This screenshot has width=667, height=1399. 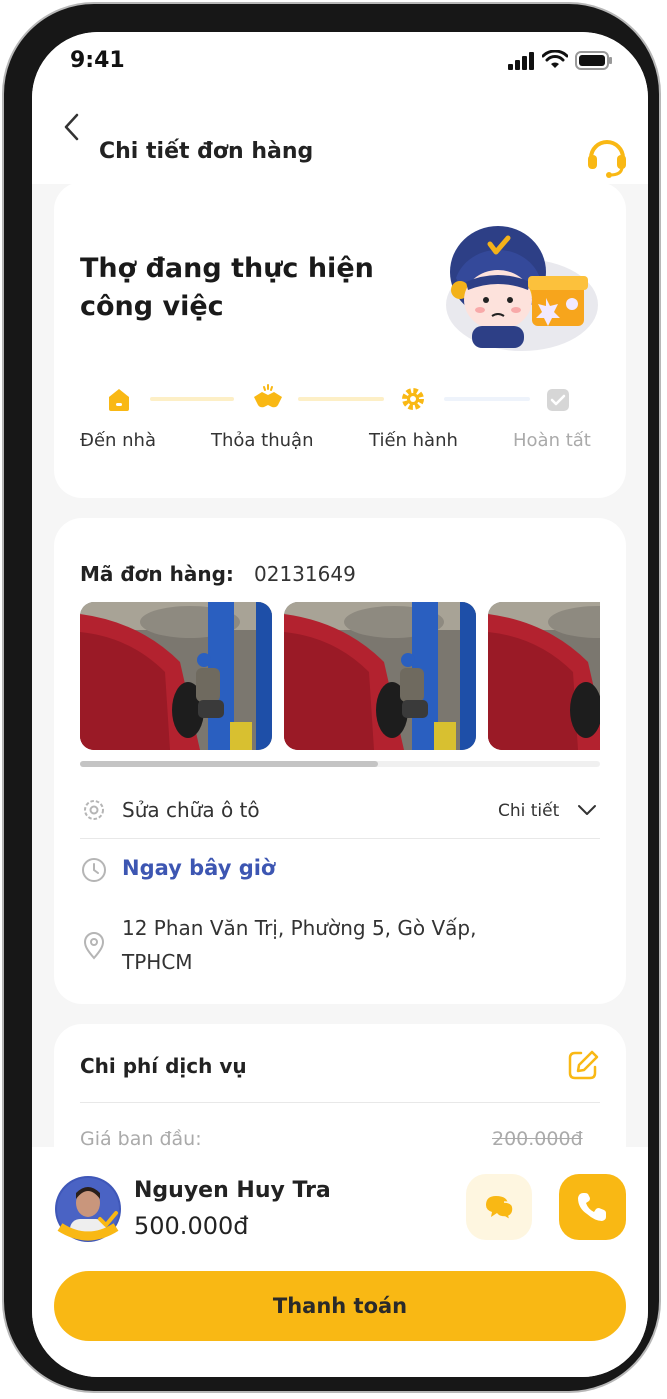 I want to click on wifi-icon, so click(x=555, y=59).